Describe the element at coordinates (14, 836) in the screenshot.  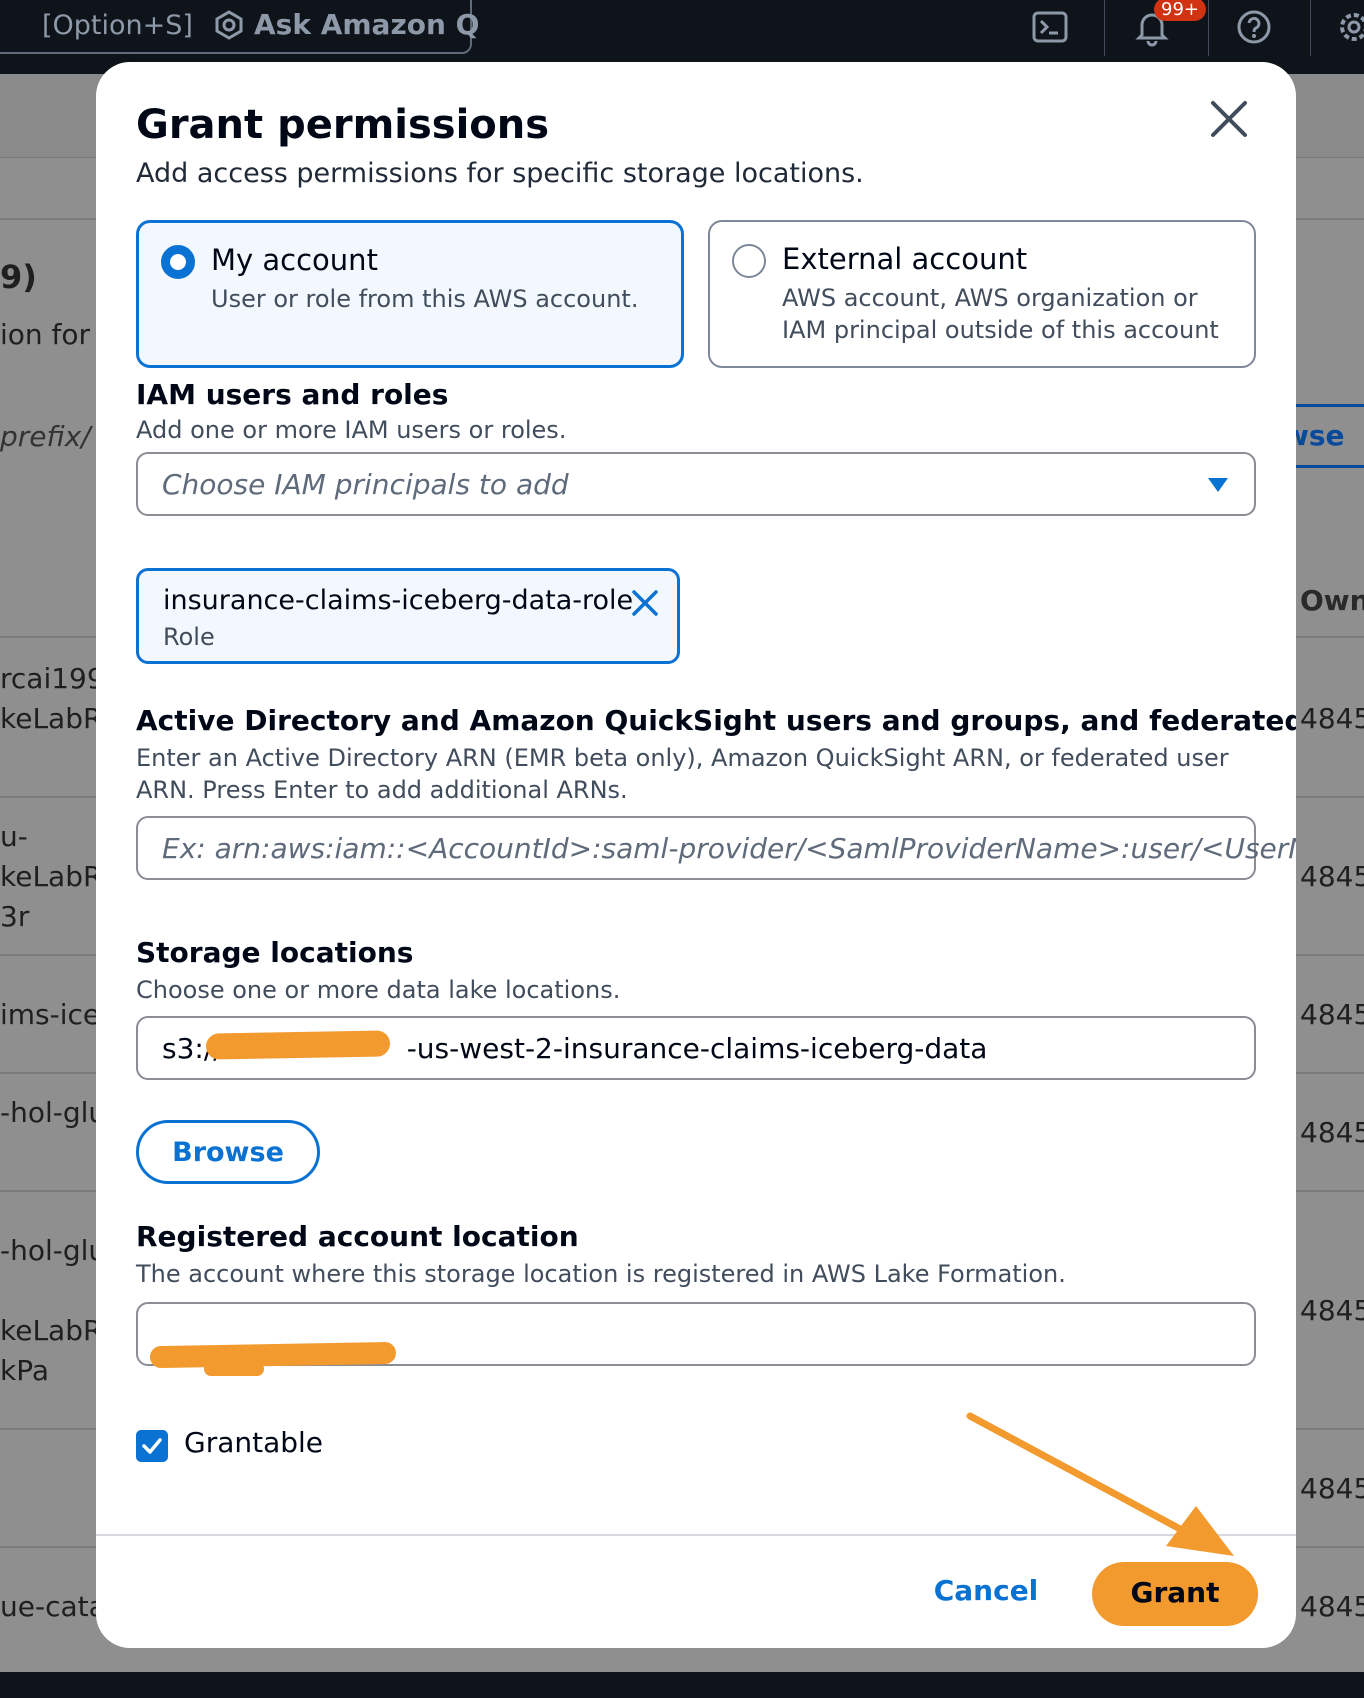
I see `bg-row-text: u-` at that location.